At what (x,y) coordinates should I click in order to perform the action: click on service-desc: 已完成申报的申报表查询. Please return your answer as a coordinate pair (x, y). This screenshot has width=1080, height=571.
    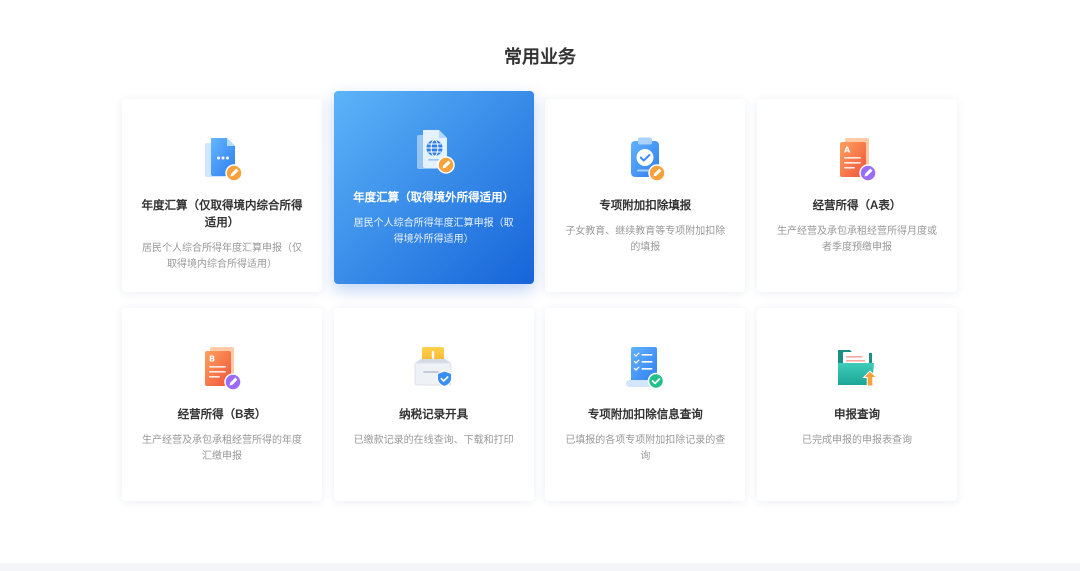
    Looking at the image, I should click on (856, 440).